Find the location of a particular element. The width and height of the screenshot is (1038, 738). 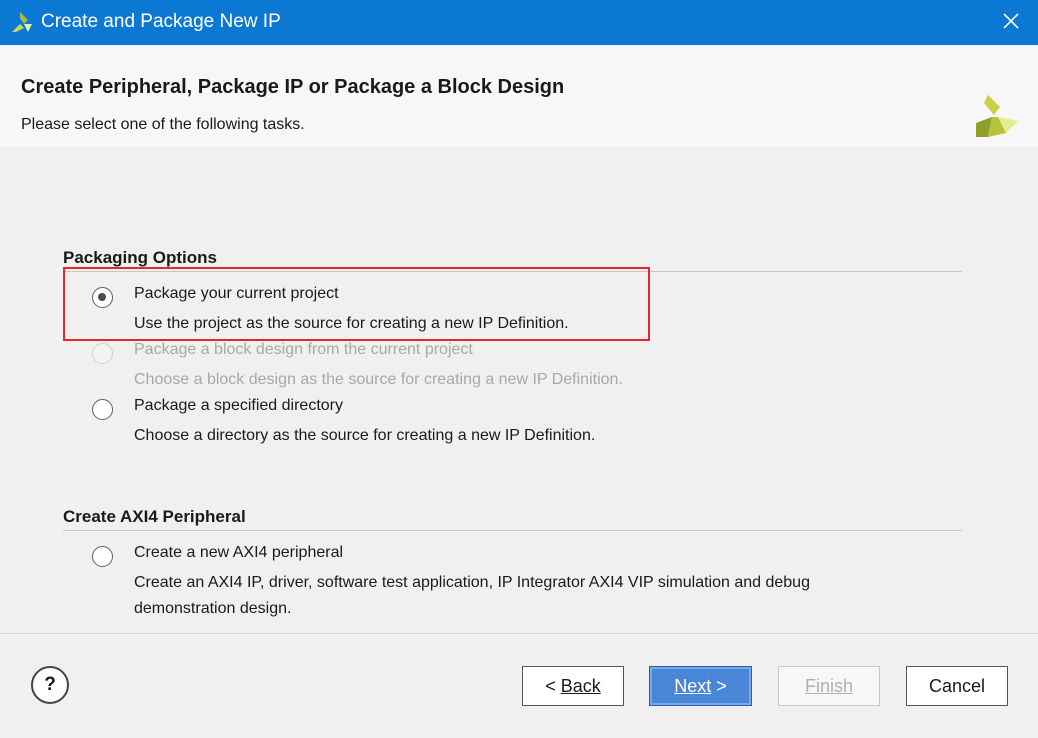

title-bar: Create and Package New IP is located at coordinates (519, 22).